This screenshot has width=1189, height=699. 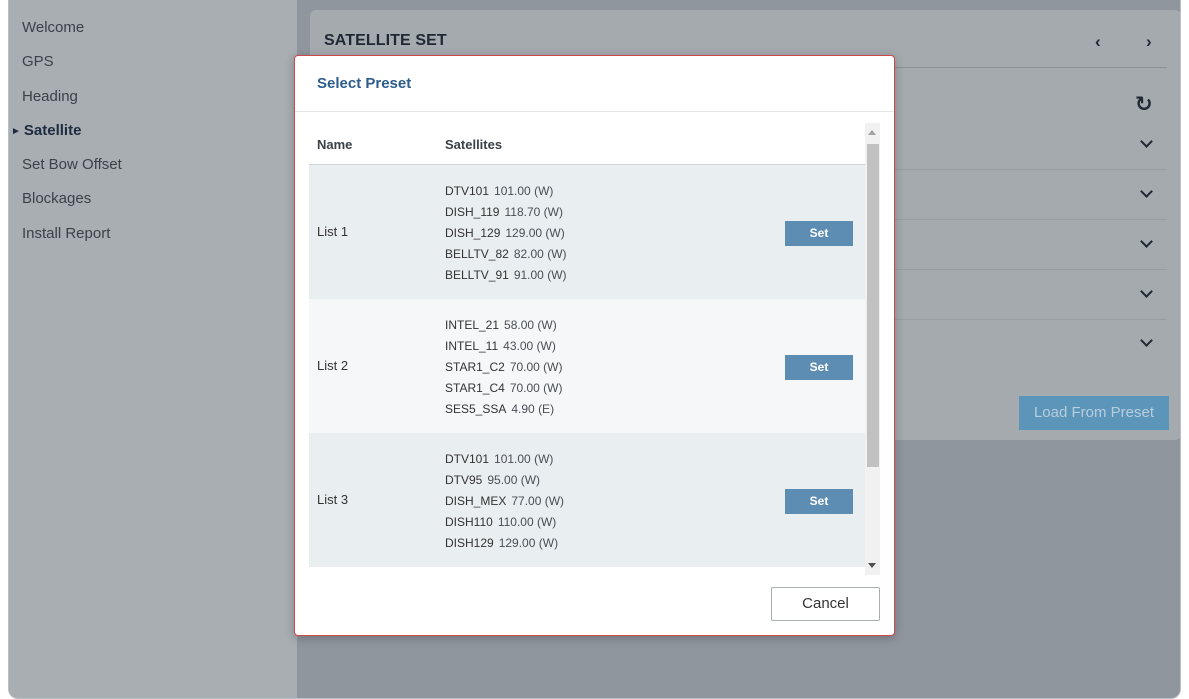 I want to click on satellite-entry: SES5_SSA 4.90 (E), so click(x=504, y=409).